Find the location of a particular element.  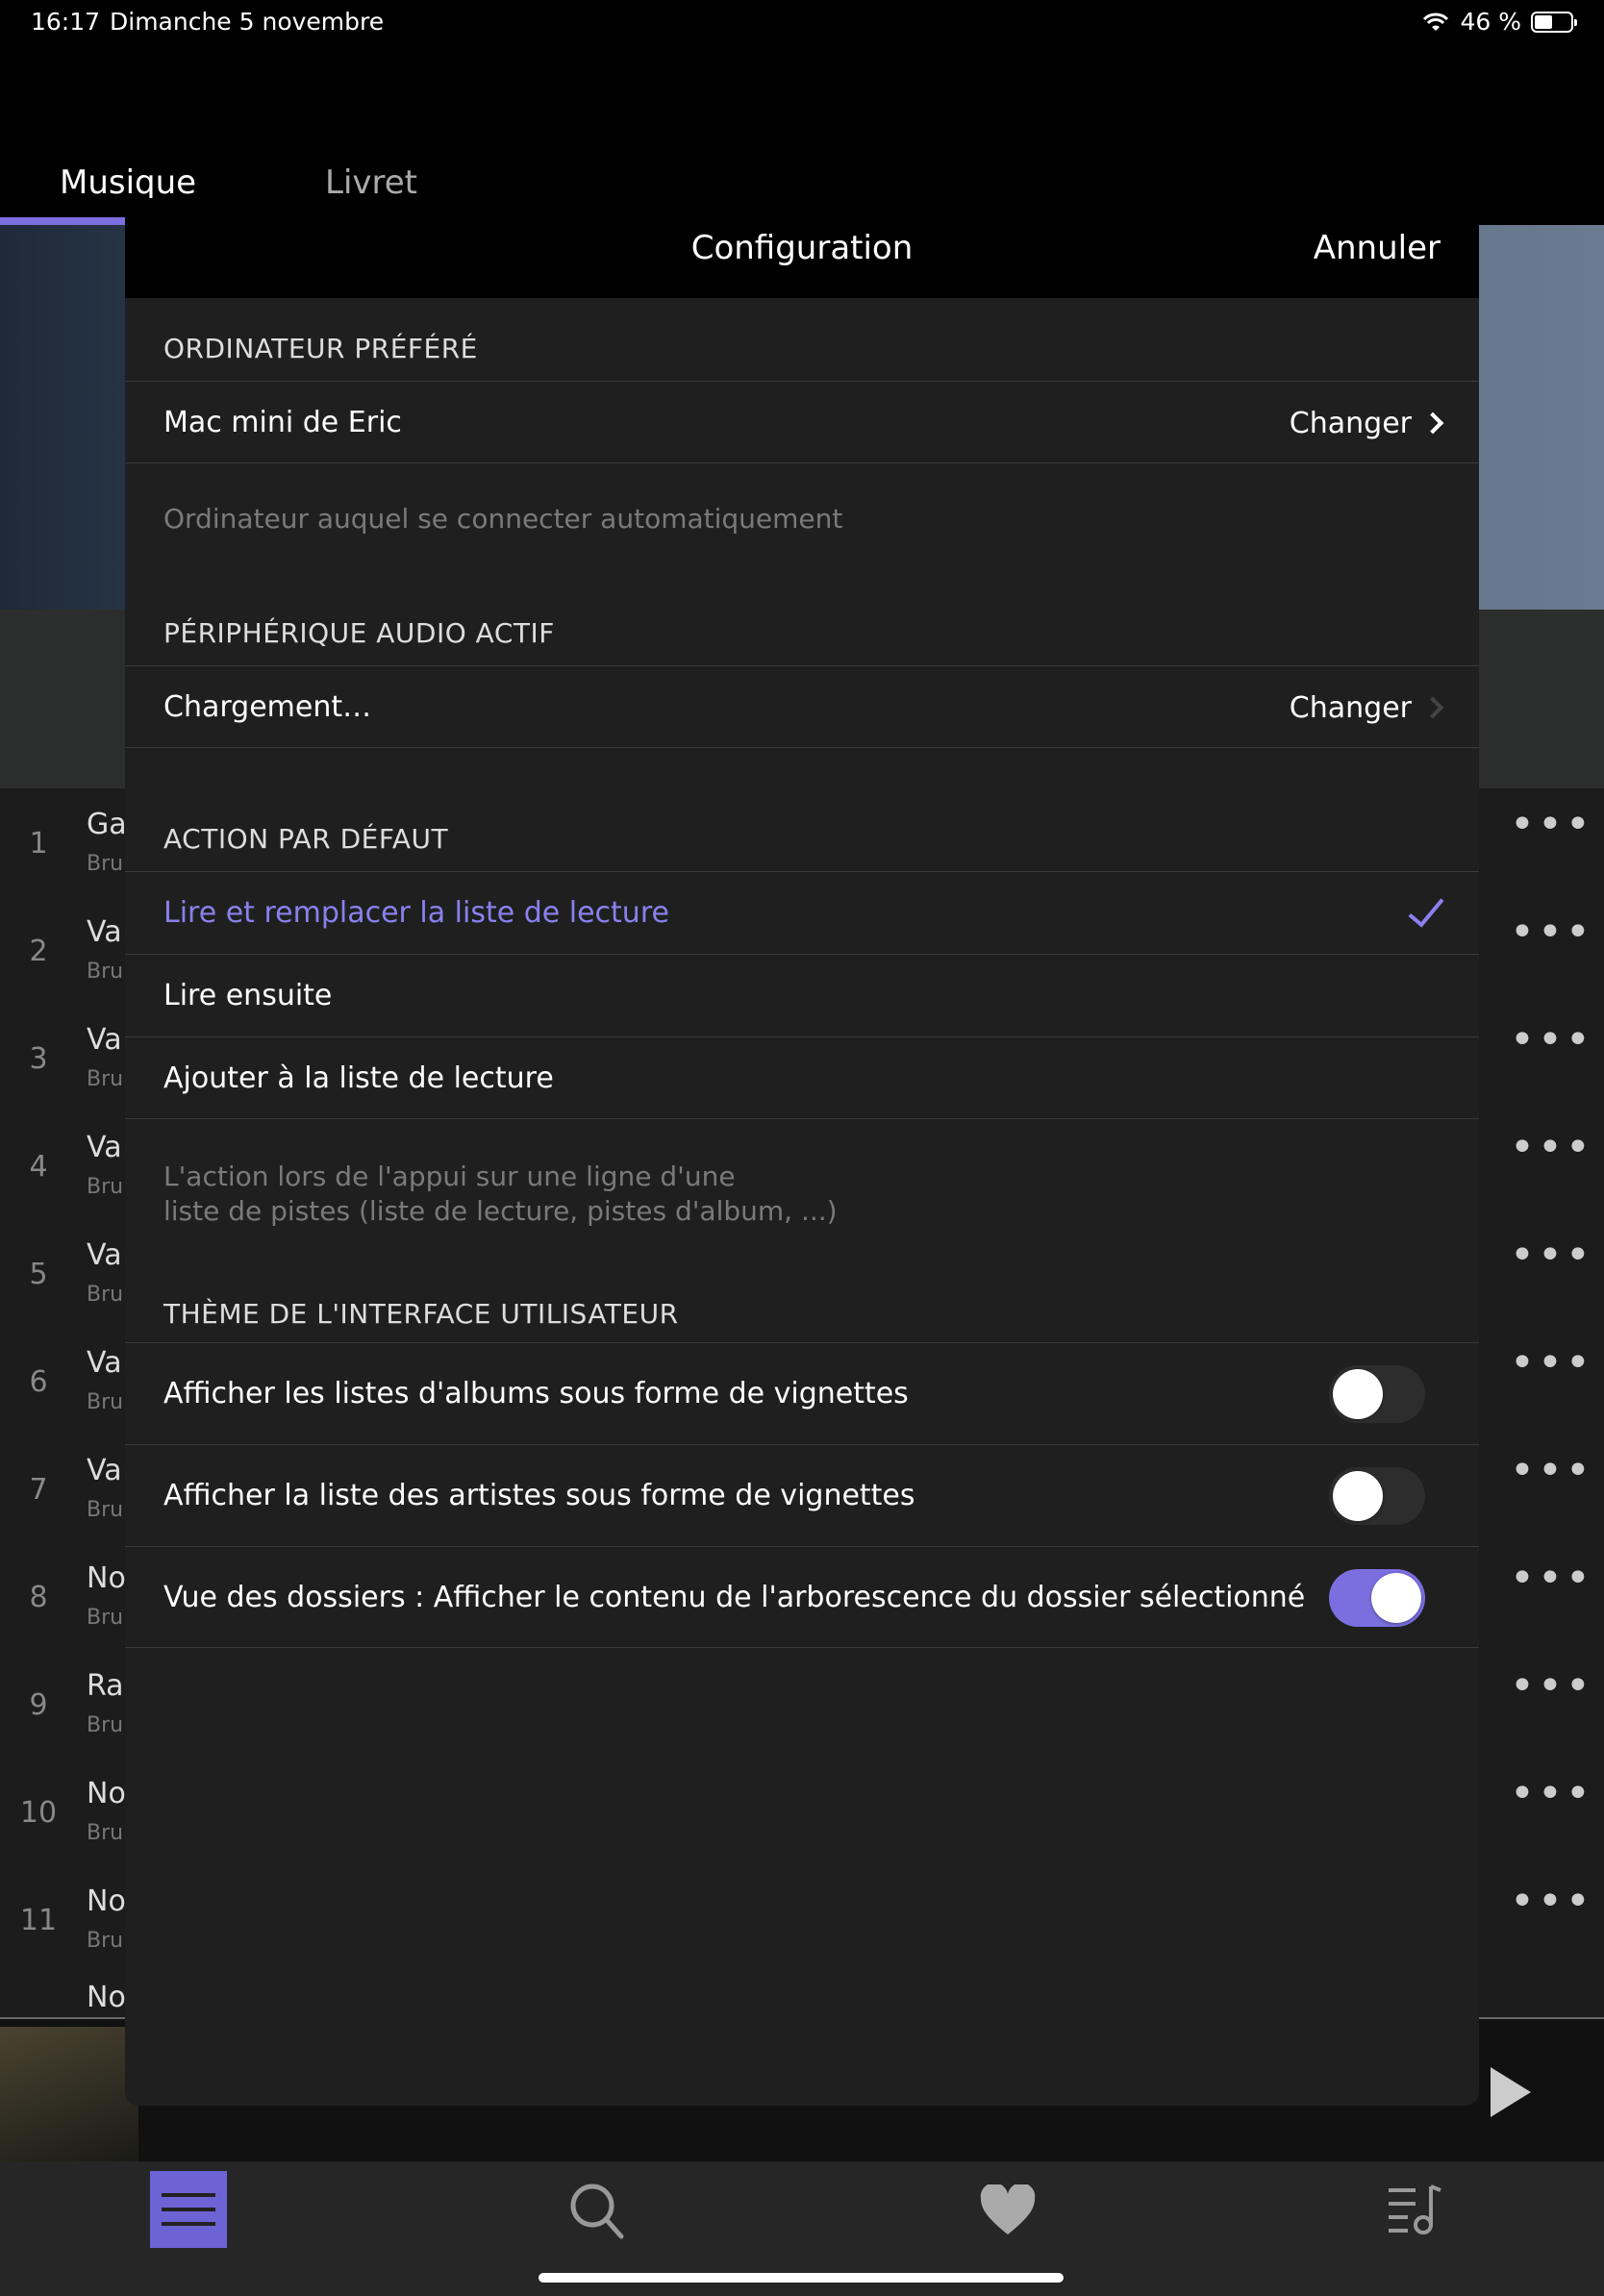

preferred-computer-row: Mac mini de Eric Changer is located at coordinates (802, 422).